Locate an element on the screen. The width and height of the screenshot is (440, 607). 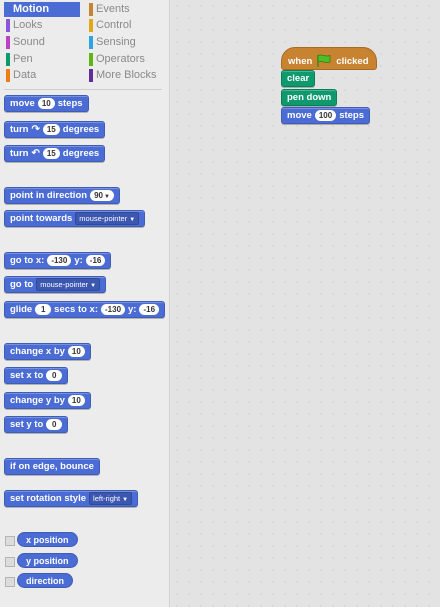
category-label: Motion is located at coordinates (31, 9).